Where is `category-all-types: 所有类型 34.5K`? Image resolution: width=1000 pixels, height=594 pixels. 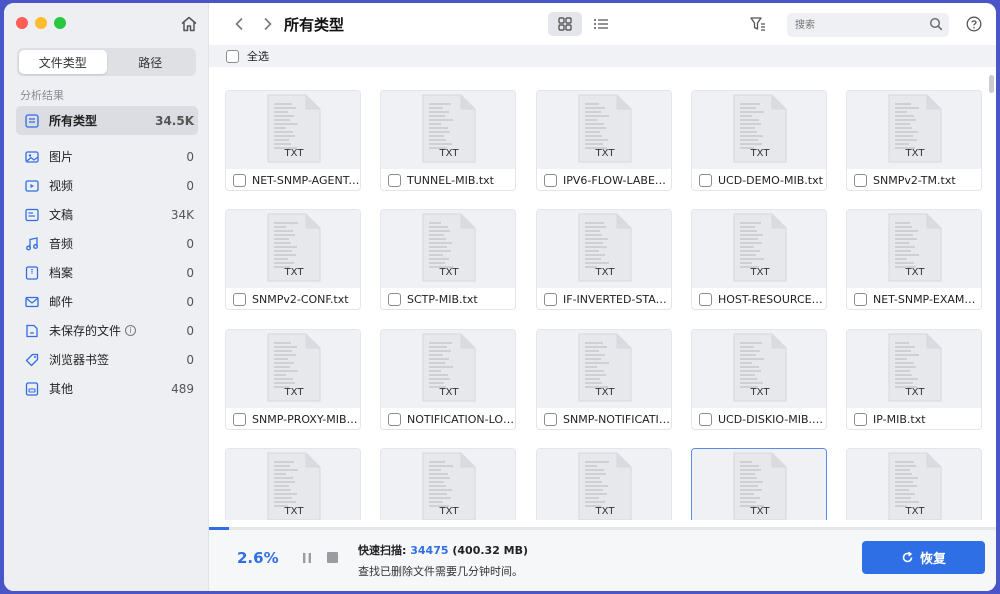 category-all-types: 所有类型 34.5K is located at coordinates (107, 120).